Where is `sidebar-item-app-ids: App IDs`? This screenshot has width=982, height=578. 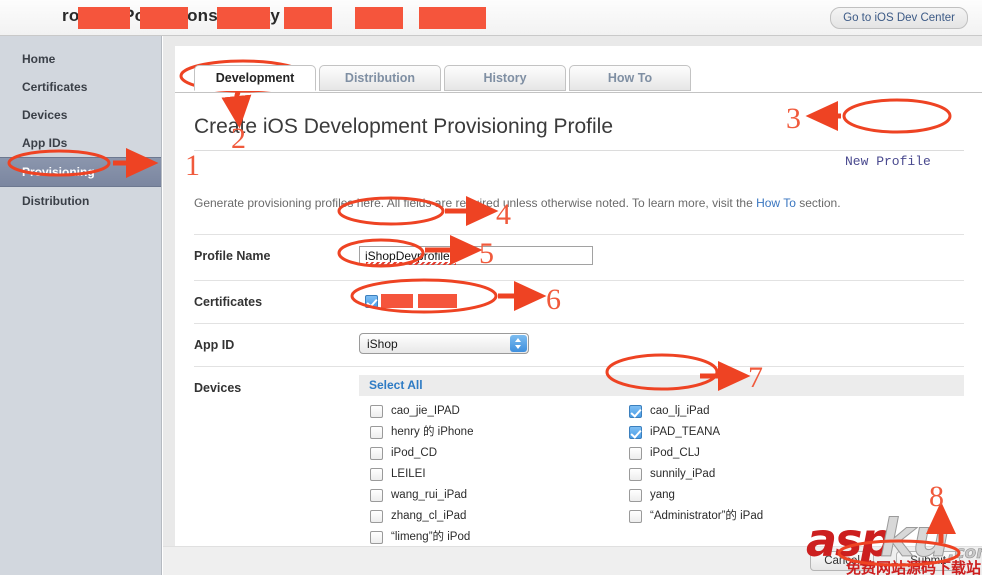
sidebar-item-app-ids: App IDs is located at coordinates (80, 143).